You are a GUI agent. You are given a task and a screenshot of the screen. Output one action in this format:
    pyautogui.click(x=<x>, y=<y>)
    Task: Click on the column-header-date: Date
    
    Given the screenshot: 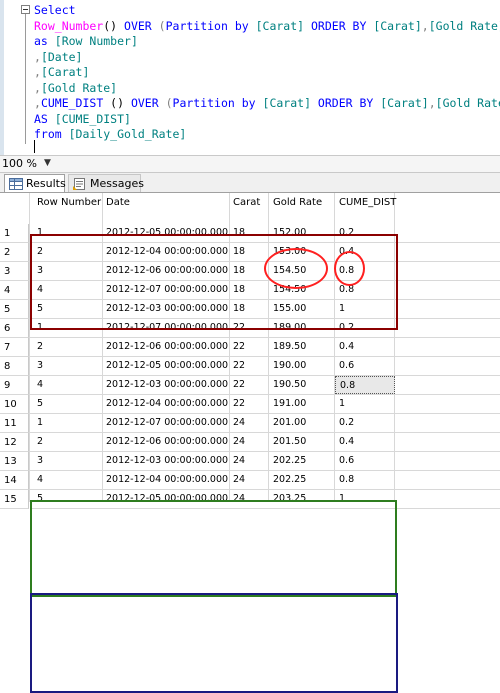 What is the action you would take?
    pyautogui.click(x=118, y=202)
    